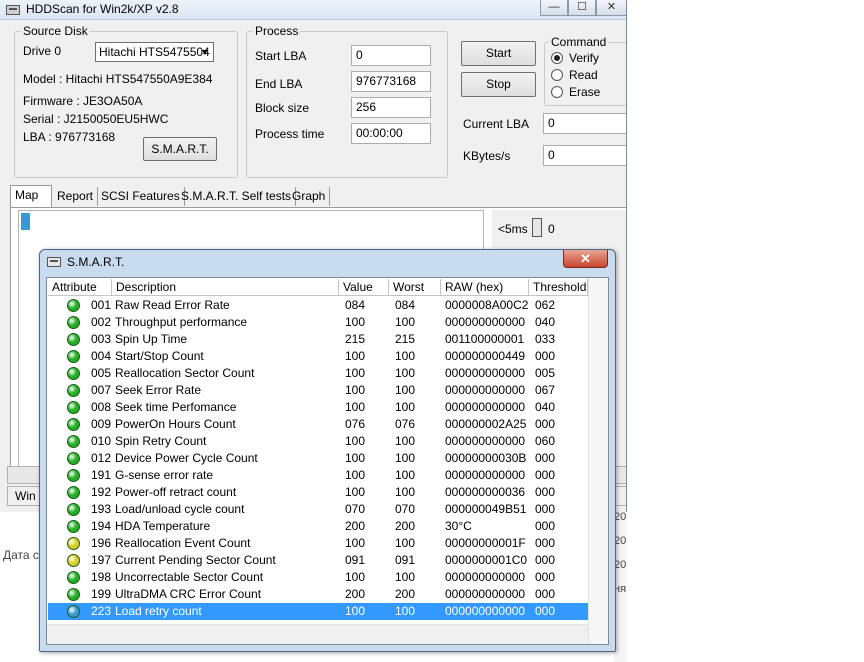  Describe the element at coordinates (101, 339) in the screenshot. I see `cell-attr: 003` at that location.